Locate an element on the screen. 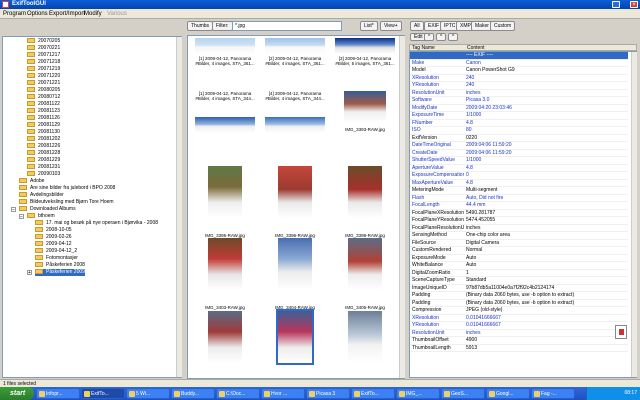  expand-toggle: + is located at coordinates (29, 273).